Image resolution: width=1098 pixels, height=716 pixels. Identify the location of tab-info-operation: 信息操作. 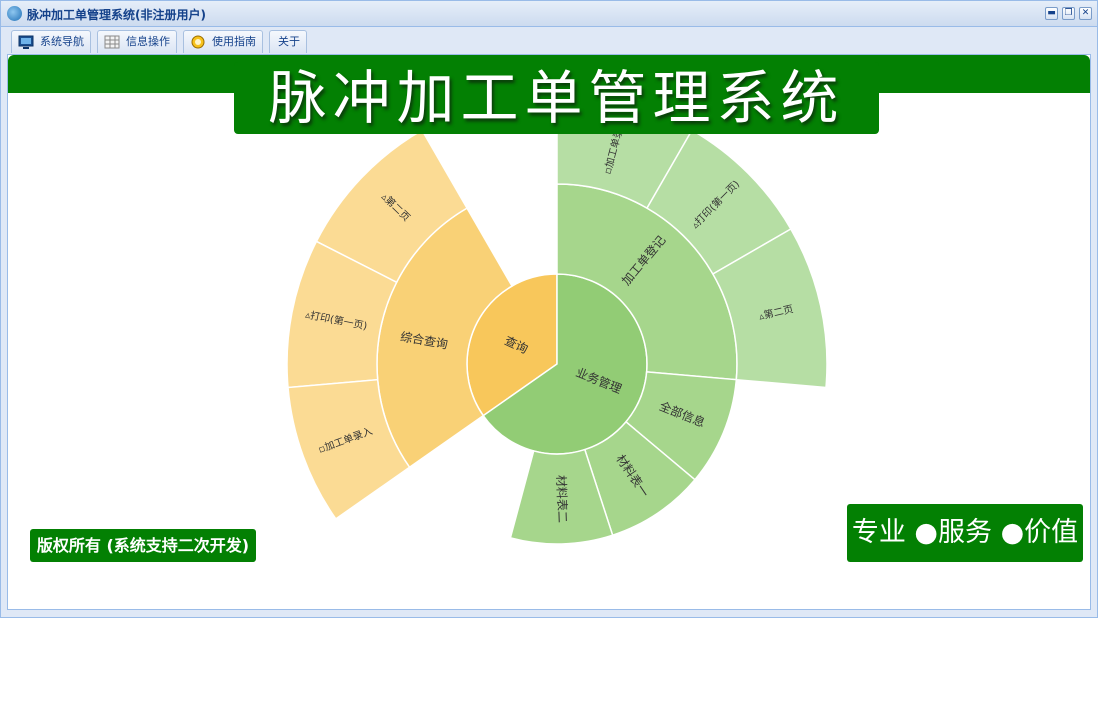
(137, 41).